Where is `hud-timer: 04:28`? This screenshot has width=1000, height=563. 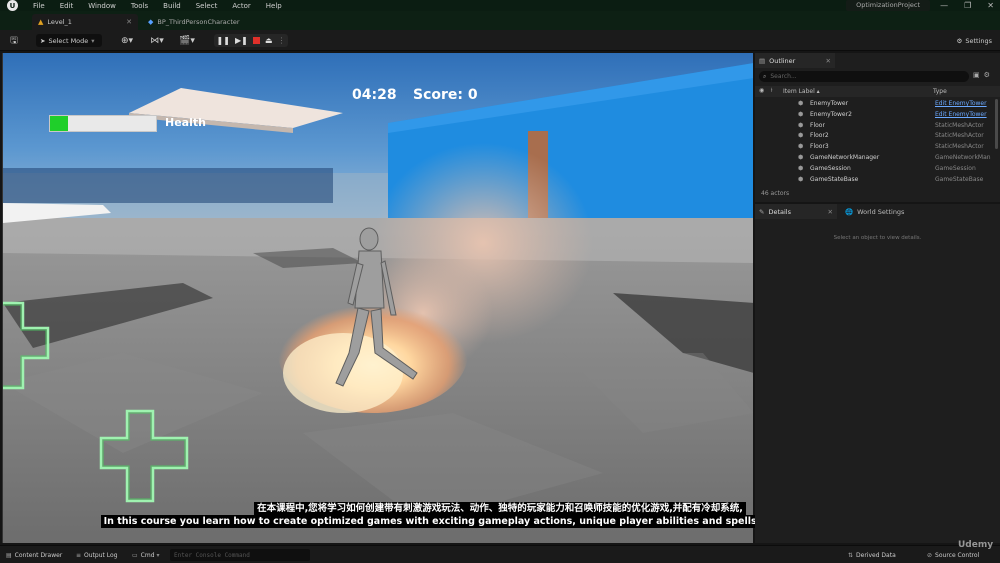 hud-timer: 04:28 is located at coordinates (374, 95).